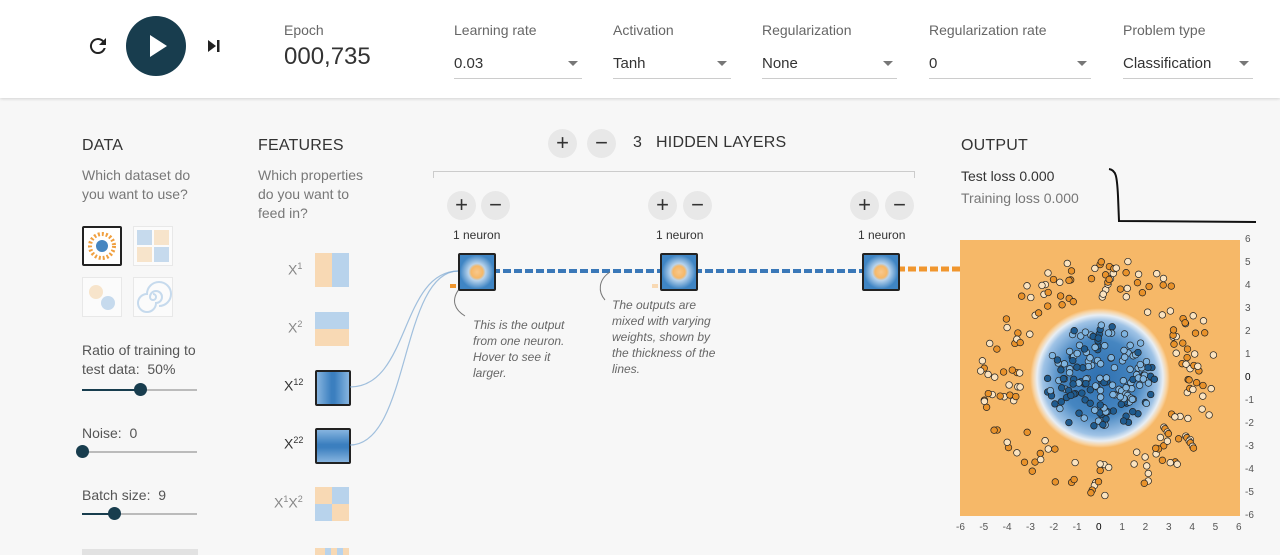 The image size is (1280, 555). I want to click on neuron-heatmap, so click(679, 272).